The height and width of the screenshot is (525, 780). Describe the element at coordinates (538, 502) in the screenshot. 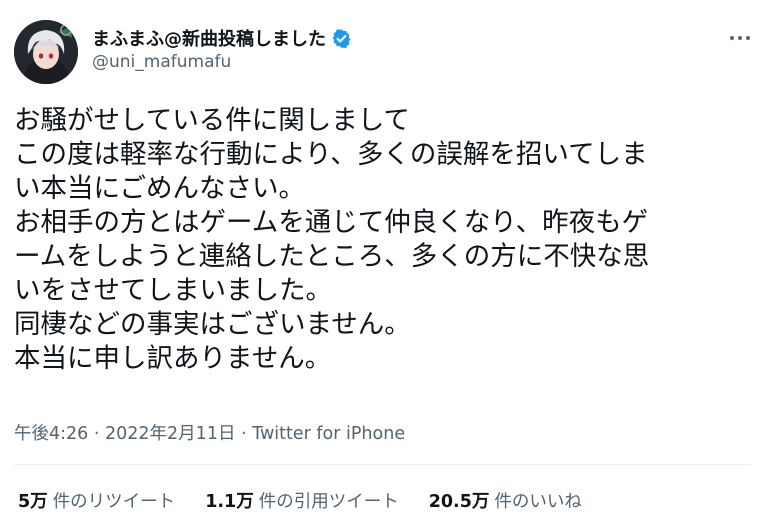

I see `likes-label: 件のいいね` at that location.